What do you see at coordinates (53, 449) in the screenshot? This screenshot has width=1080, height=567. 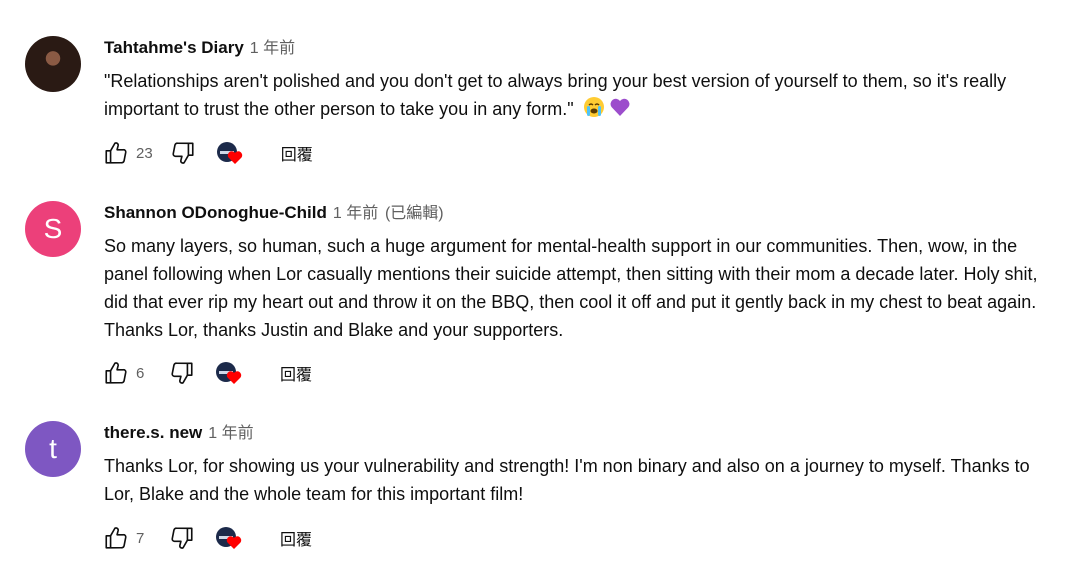 I see `avatar: t` at bounding box center [53, 449].